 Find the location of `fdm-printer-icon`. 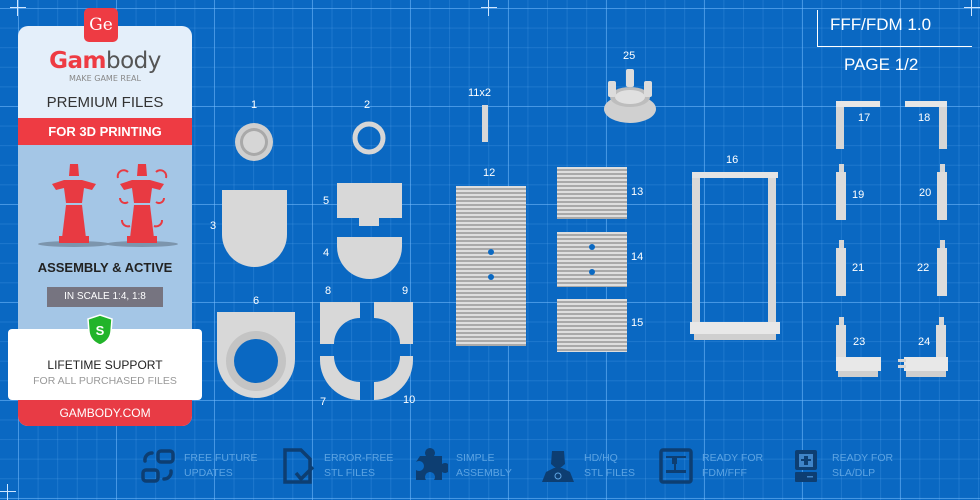

fdm-printer-icon is located at coordinates (676, 466).